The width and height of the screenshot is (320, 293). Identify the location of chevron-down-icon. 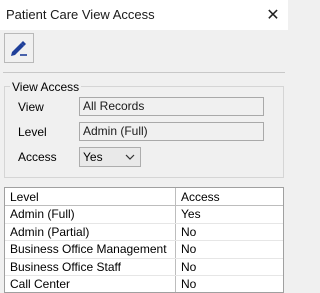
(130, 157).